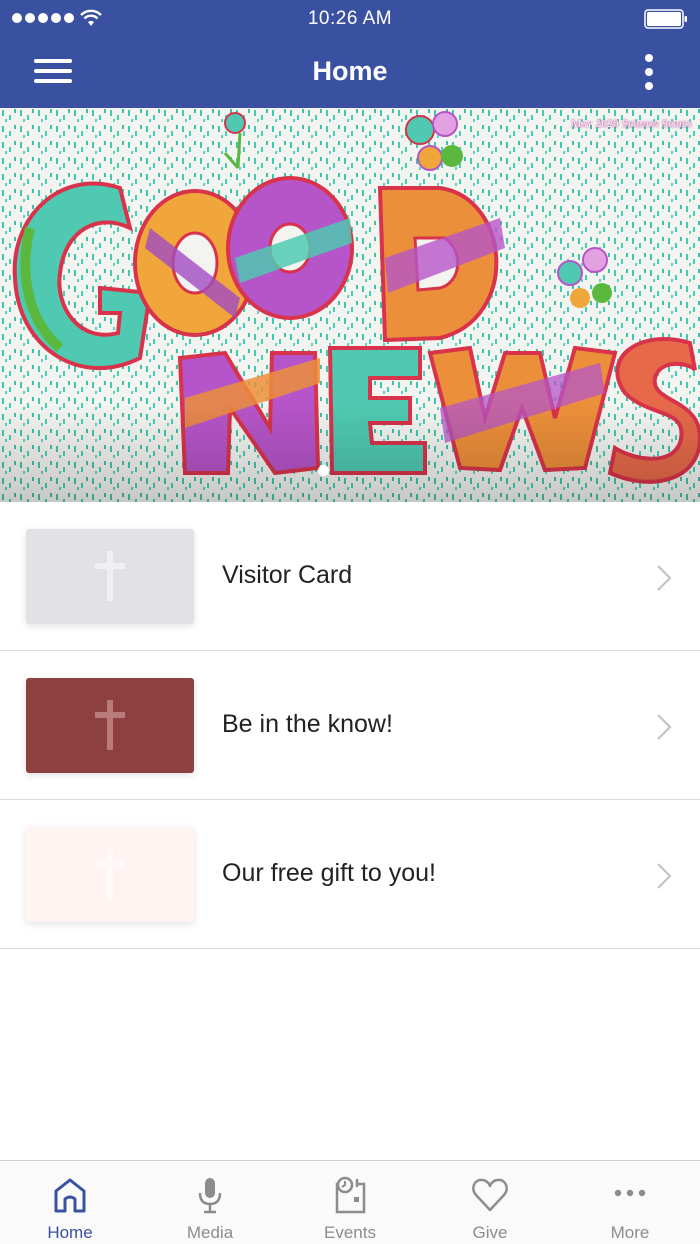 This screenshot has width=700, height=1244. Describe the element at coordinates (307, 724) in the screenshot. I see `list-item-label: Be in the know!` at that location.